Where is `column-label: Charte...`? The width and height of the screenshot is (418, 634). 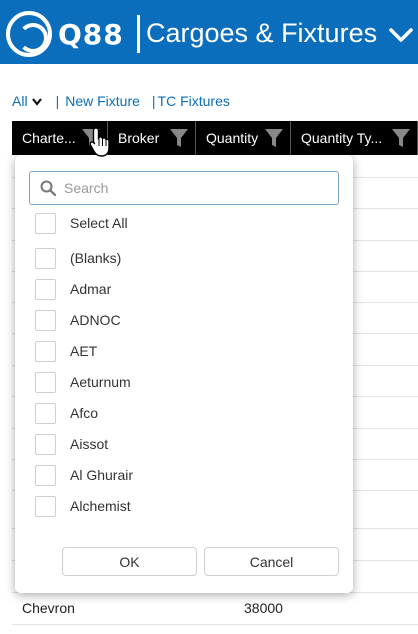
column-label: Charte... is located at coordinates (49, 138).